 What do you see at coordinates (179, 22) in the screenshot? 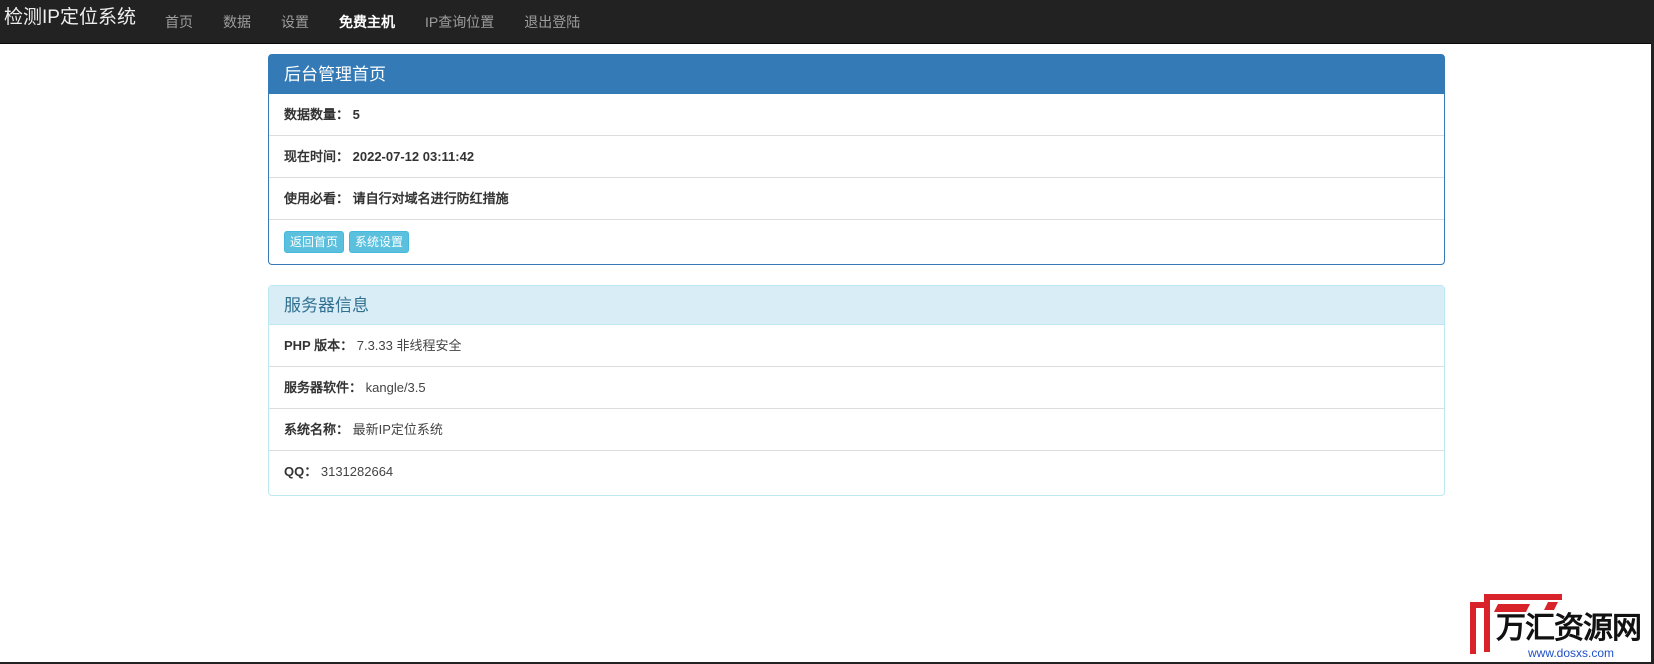
I see `nav-item-home: 首页` at bounding box center [179, 22].